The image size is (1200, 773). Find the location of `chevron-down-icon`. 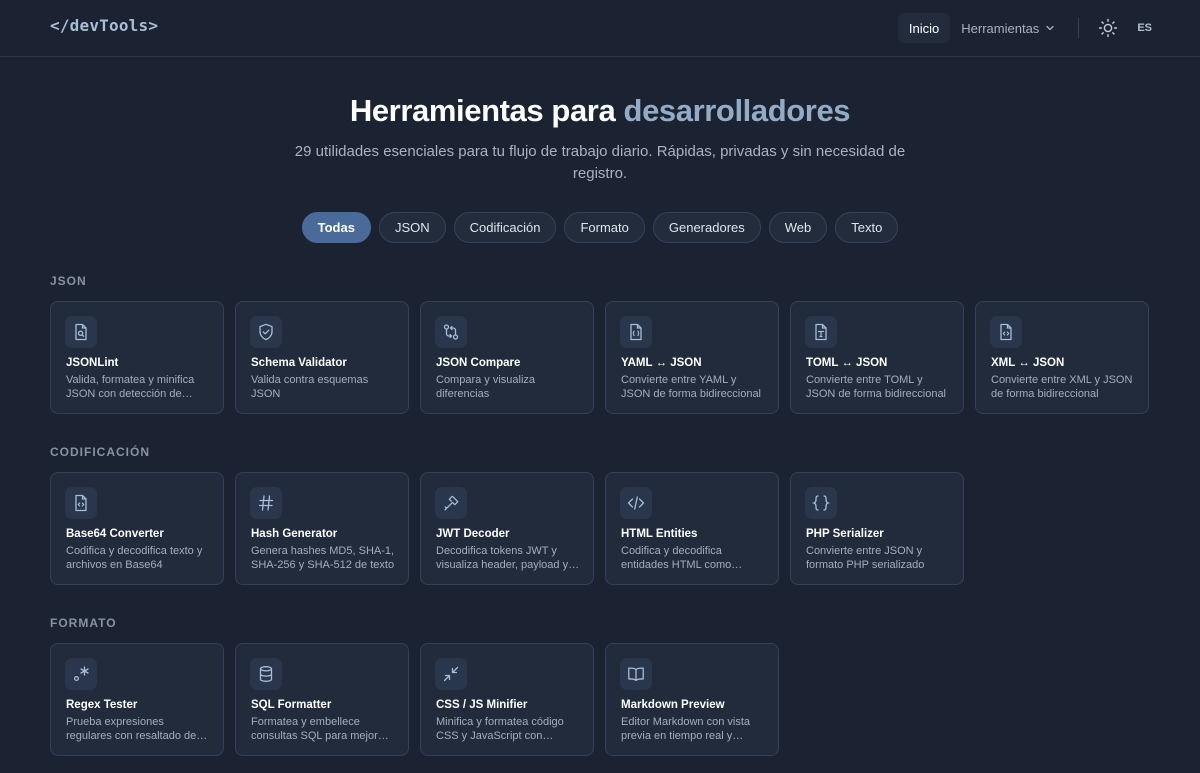

chevron-down-icon is located at coordinates (1050, 28).